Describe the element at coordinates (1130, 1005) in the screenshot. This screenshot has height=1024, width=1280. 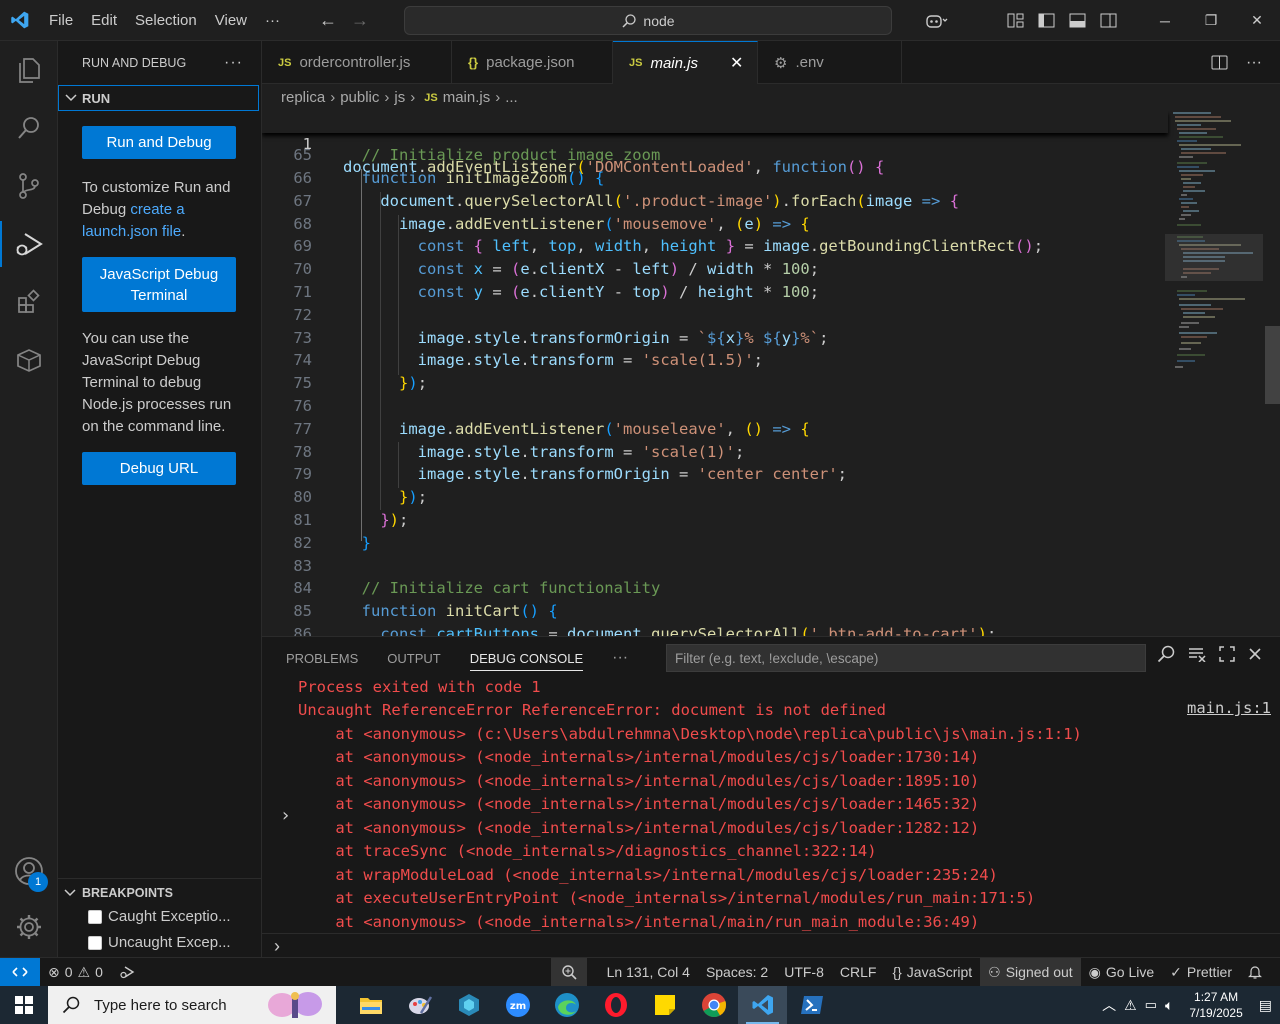
I see `network-status-icon: ⚠` at that location.